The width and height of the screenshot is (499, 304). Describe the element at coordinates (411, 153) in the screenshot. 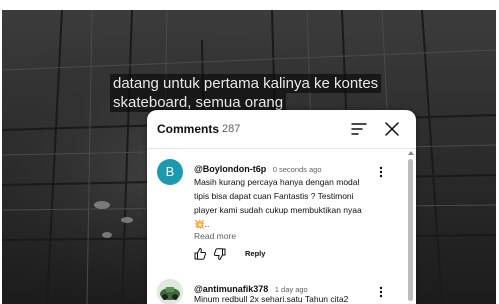

I see `scroll-up-arrow-icon` at that location.